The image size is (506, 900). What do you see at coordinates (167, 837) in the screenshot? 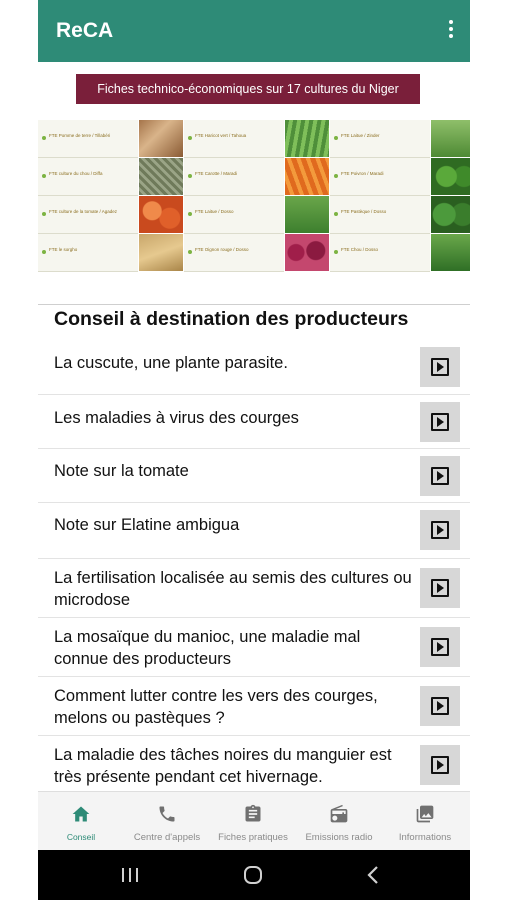
I see `nav-label: Centre d'appels` at bounding box center [167, 837].